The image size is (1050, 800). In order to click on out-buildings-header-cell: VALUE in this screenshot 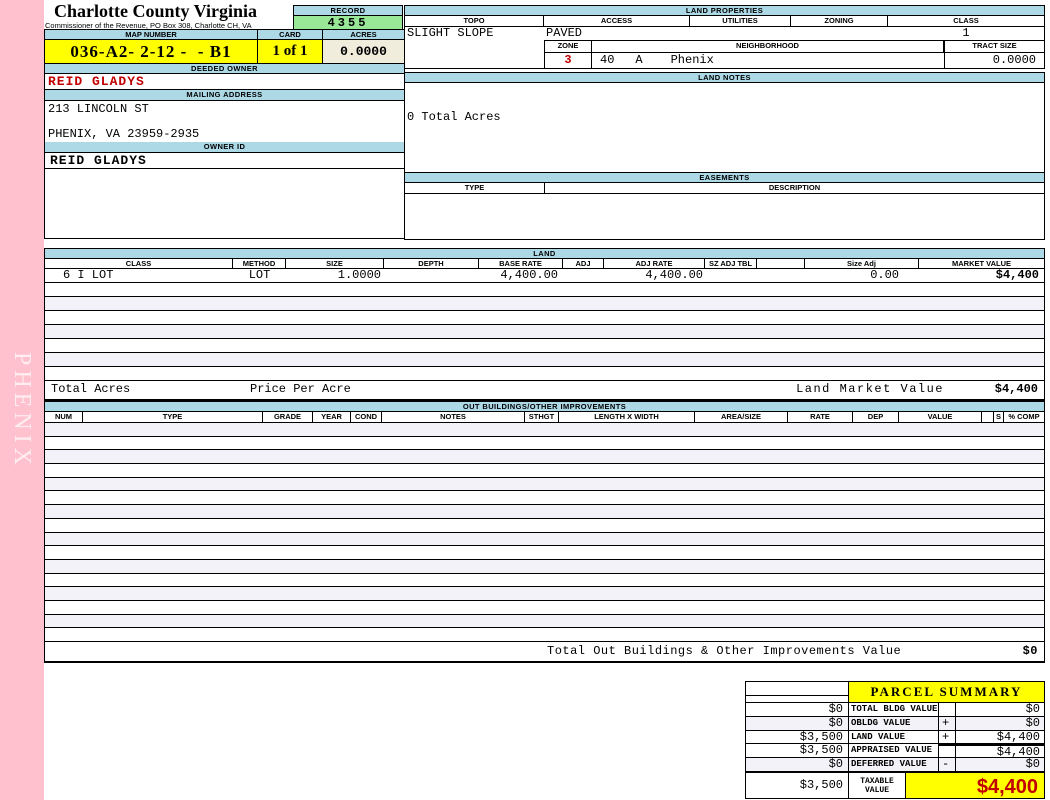, I will do `click(940, 417)`.